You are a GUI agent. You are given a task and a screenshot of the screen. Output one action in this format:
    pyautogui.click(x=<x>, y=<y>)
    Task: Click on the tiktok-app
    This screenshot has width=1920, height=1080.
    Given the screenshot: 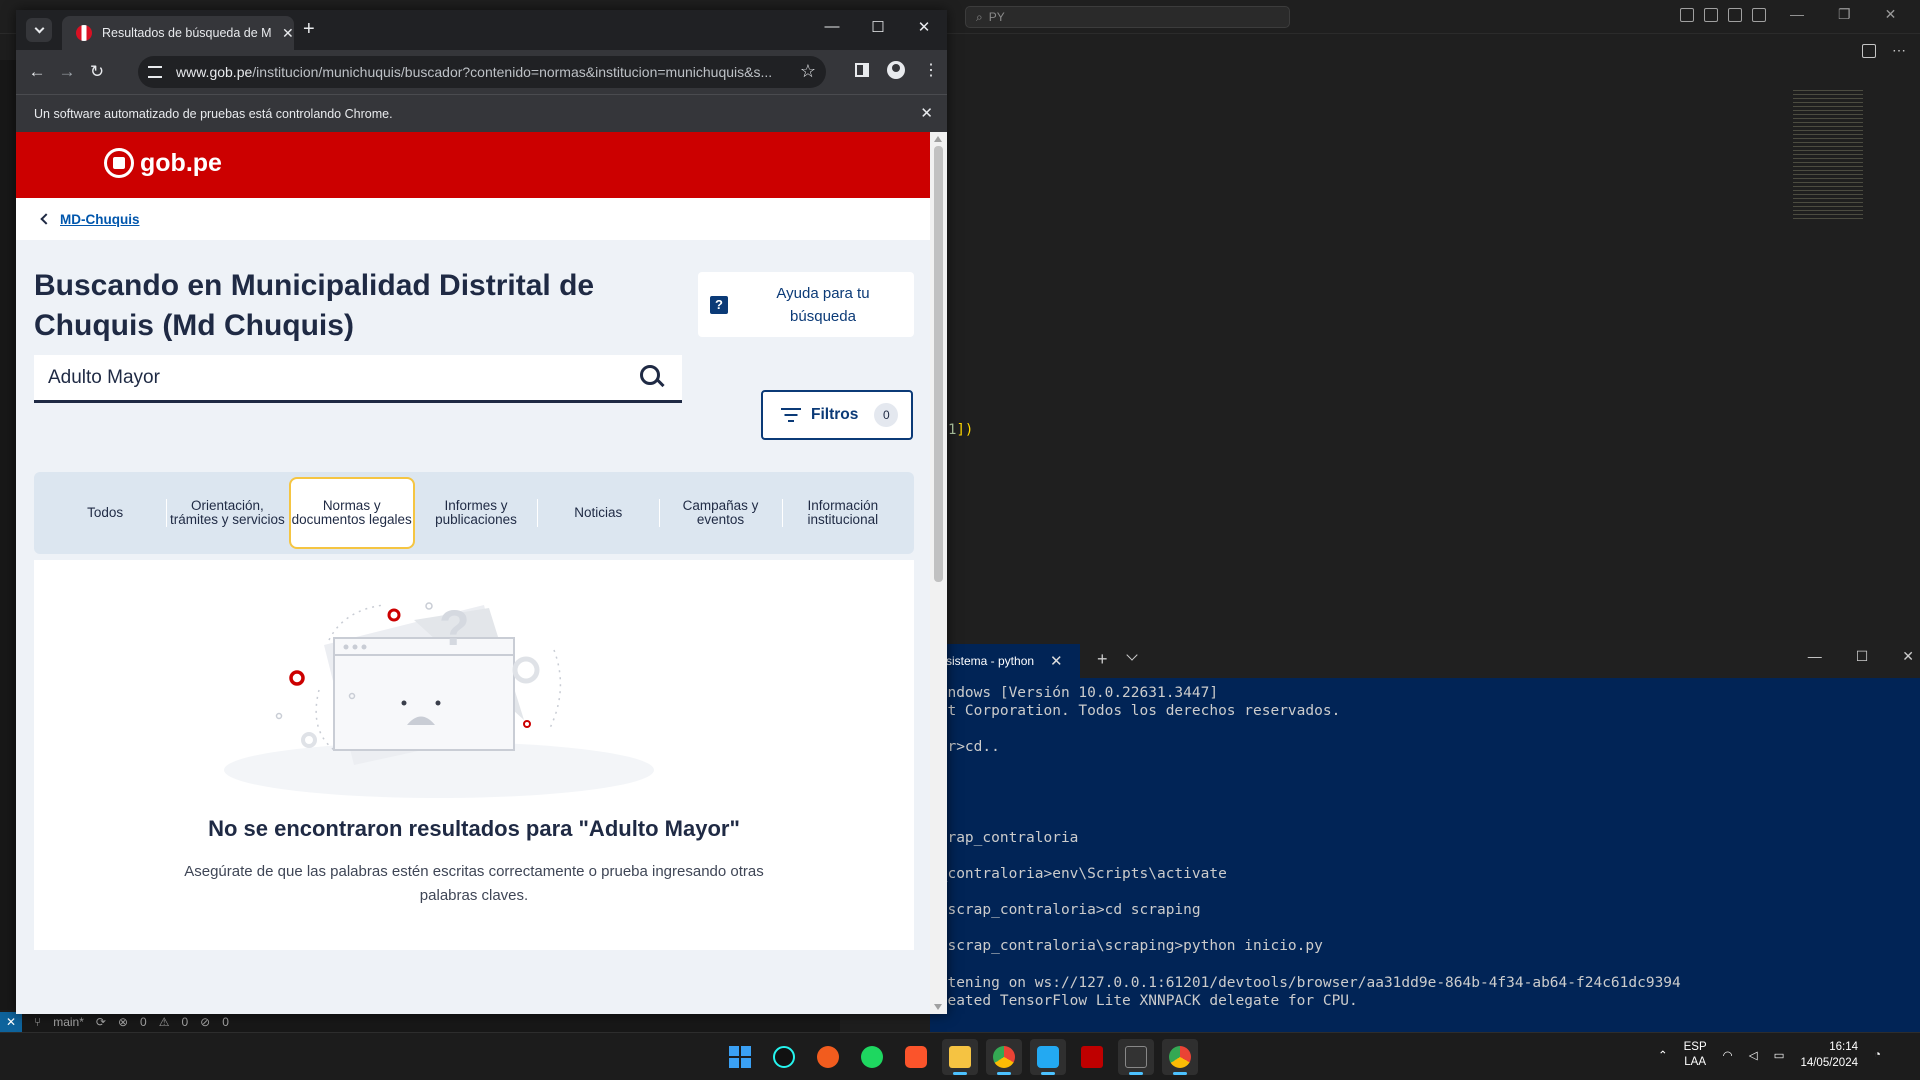 What is the action you would take?
    pyautogui.click(x=784, y=1057)
    